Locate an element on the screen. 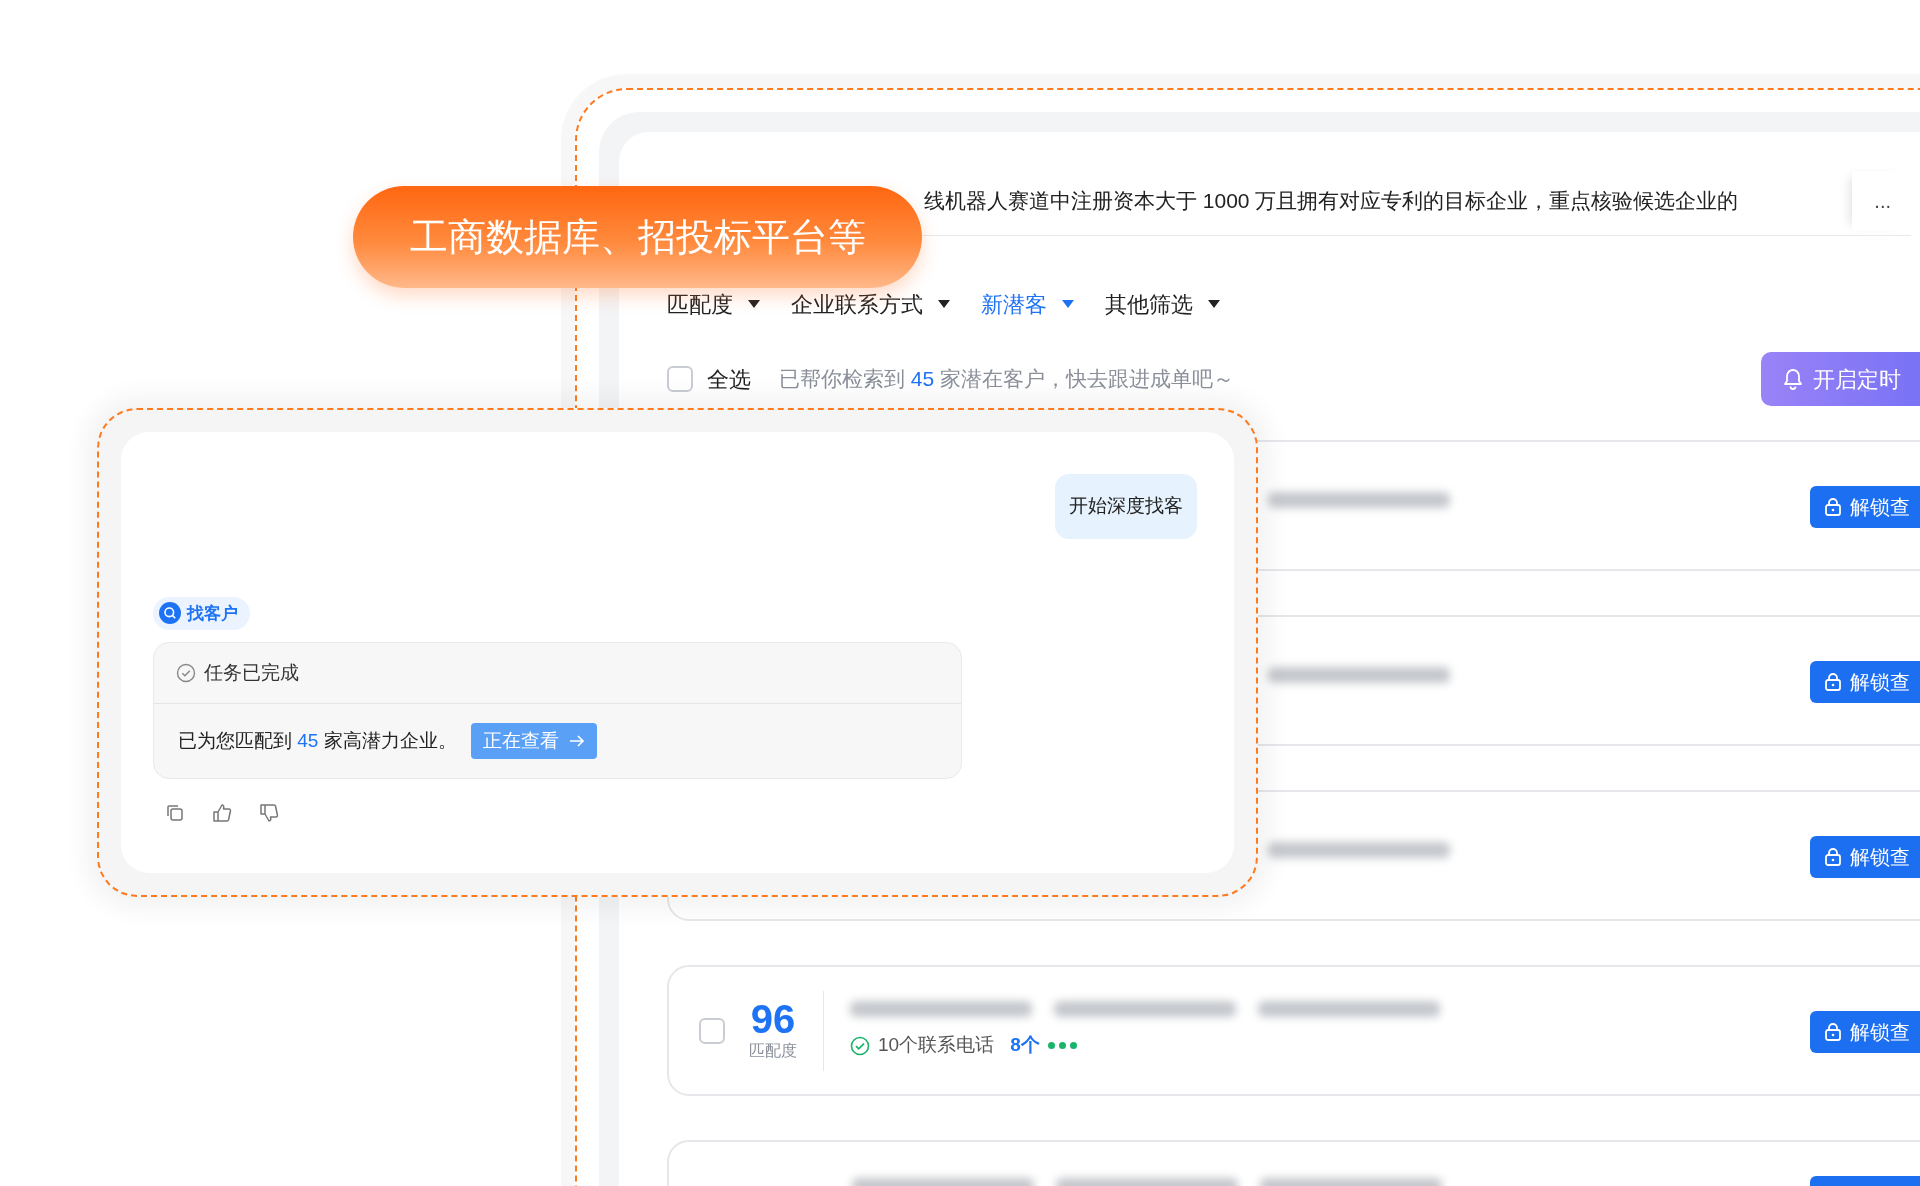 This screenshot has width=1920, height=1186. filter-dropdown: 其他筛选 is located at coordinates (1163, 304).